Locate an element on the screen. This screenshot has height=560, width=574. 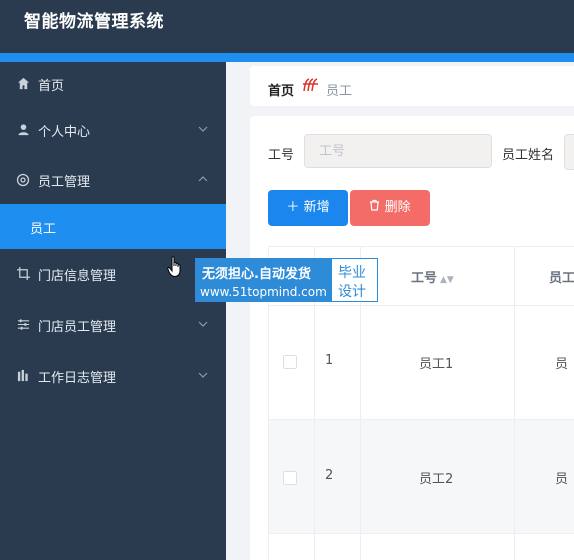
watermark-url: www.51topmind.com is located at coordinates (263, 292).